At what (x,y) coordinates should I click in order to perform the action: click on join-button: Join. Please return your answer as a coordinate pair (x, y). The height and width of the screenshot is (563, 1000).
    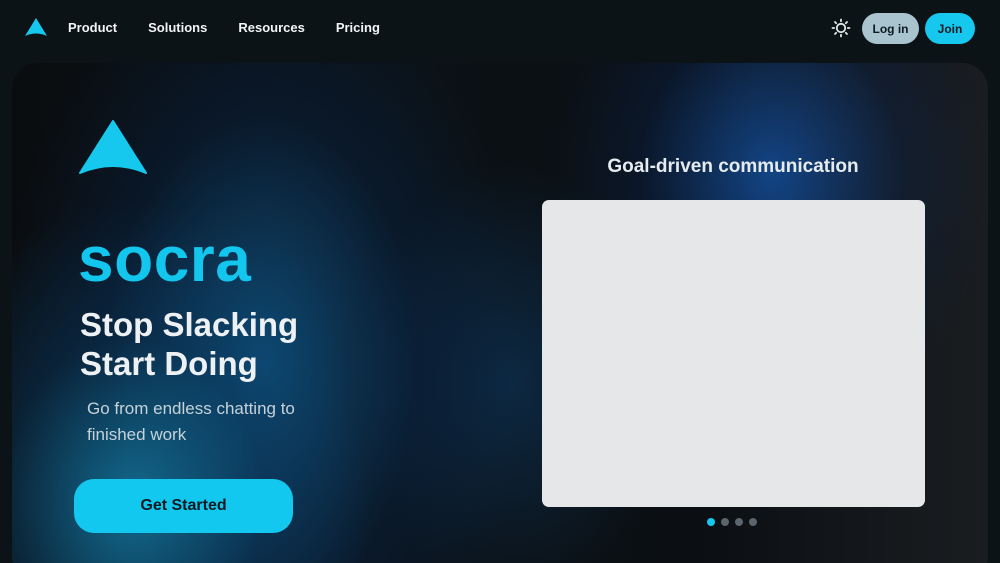
    Looking at the image, I should click on (950, 28).